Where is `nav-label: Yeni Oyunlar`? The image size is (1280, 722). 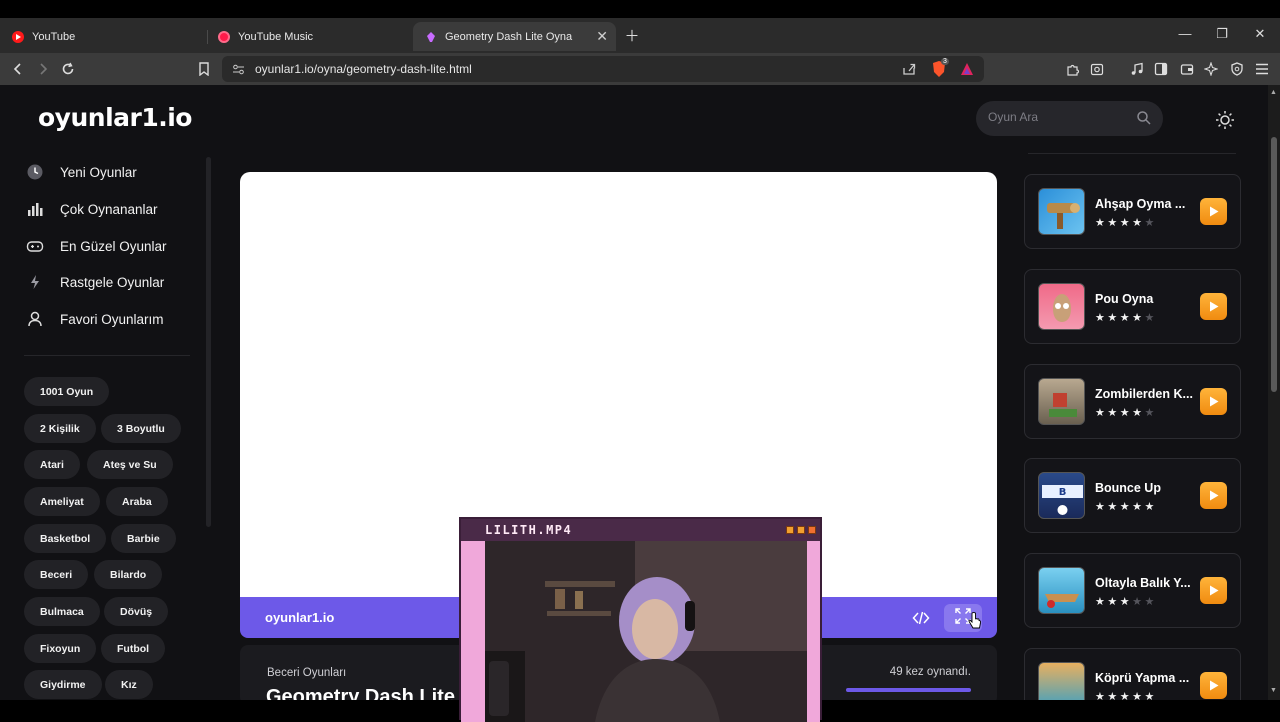
nav-label: Yeni Oyunlar is located at coordinates (98, 172).